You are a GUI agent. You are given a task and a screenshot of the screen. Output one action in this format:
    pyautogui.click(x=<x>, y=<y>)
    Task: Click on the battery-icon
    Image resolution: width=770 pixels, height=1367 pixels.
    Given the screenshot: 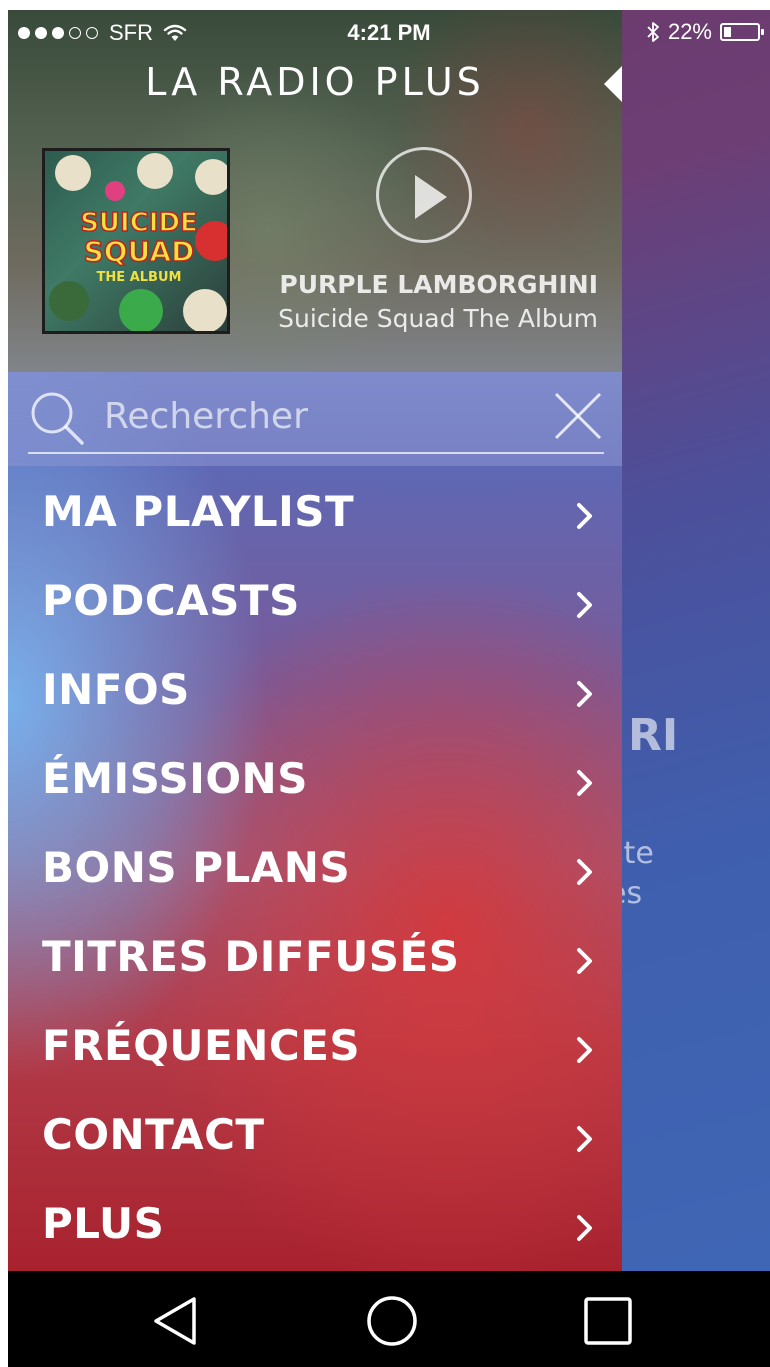 What is the action you would take?
    pyautogui.click(x=742, y=32)
    